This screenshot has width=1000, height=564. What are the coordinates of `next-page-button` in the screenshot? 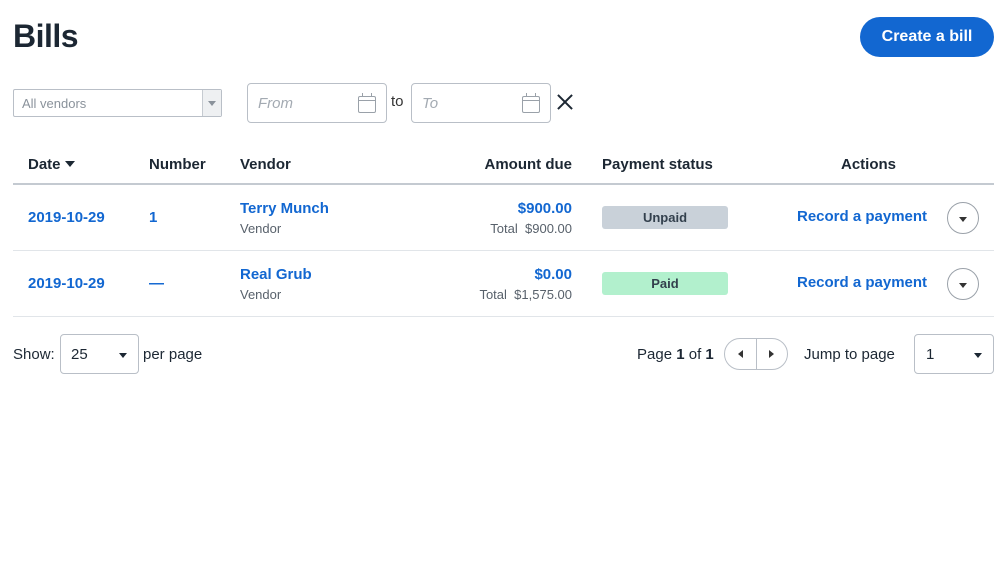 It's located at (771, 354).